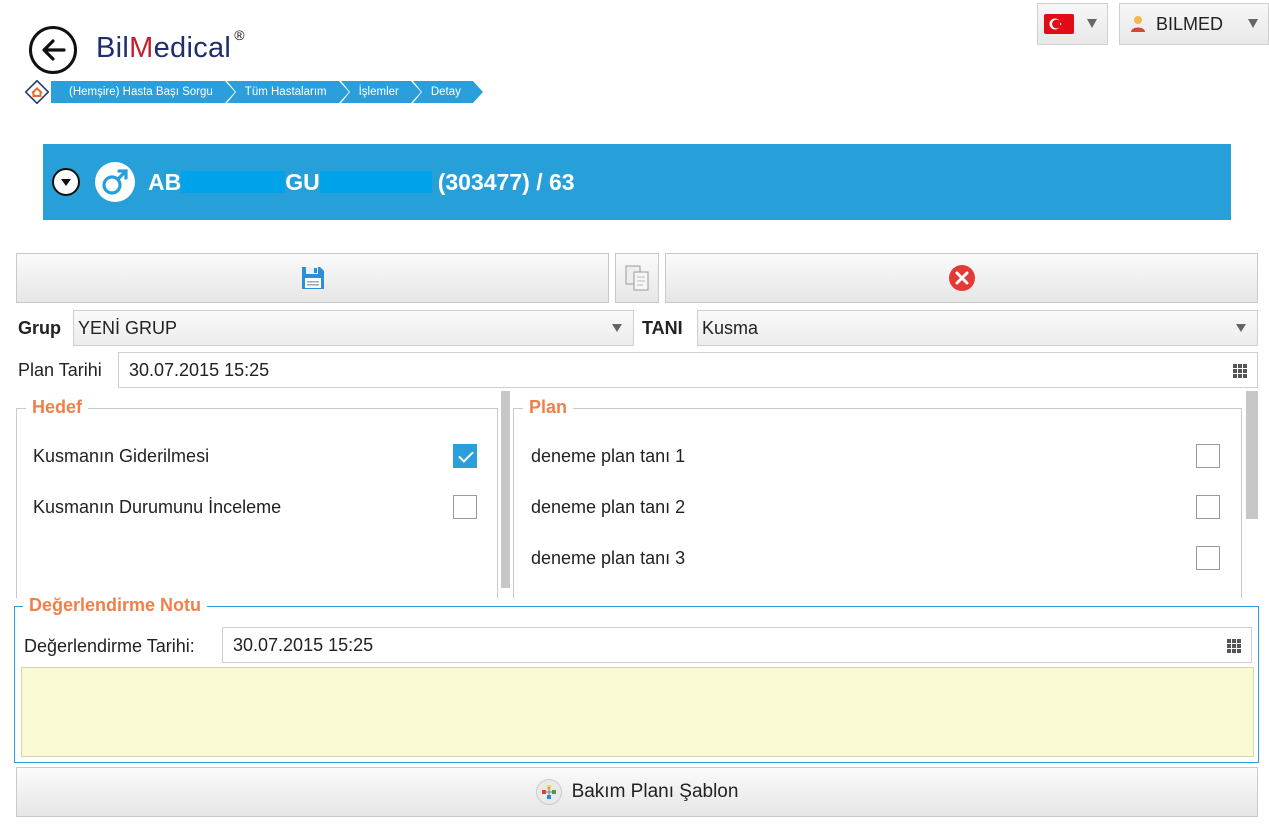  I want to click on arrow-left-icon, so click(54, 50).